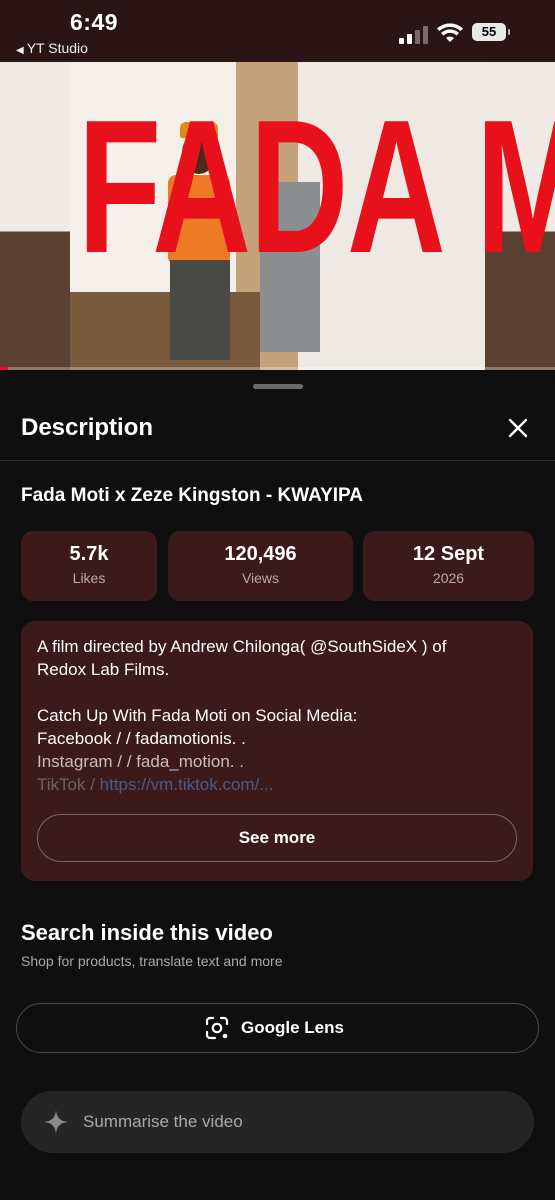 This screenshot has width=555, height=1200. I want to click on back-arrow-icon: ◀, so click(20, 50).